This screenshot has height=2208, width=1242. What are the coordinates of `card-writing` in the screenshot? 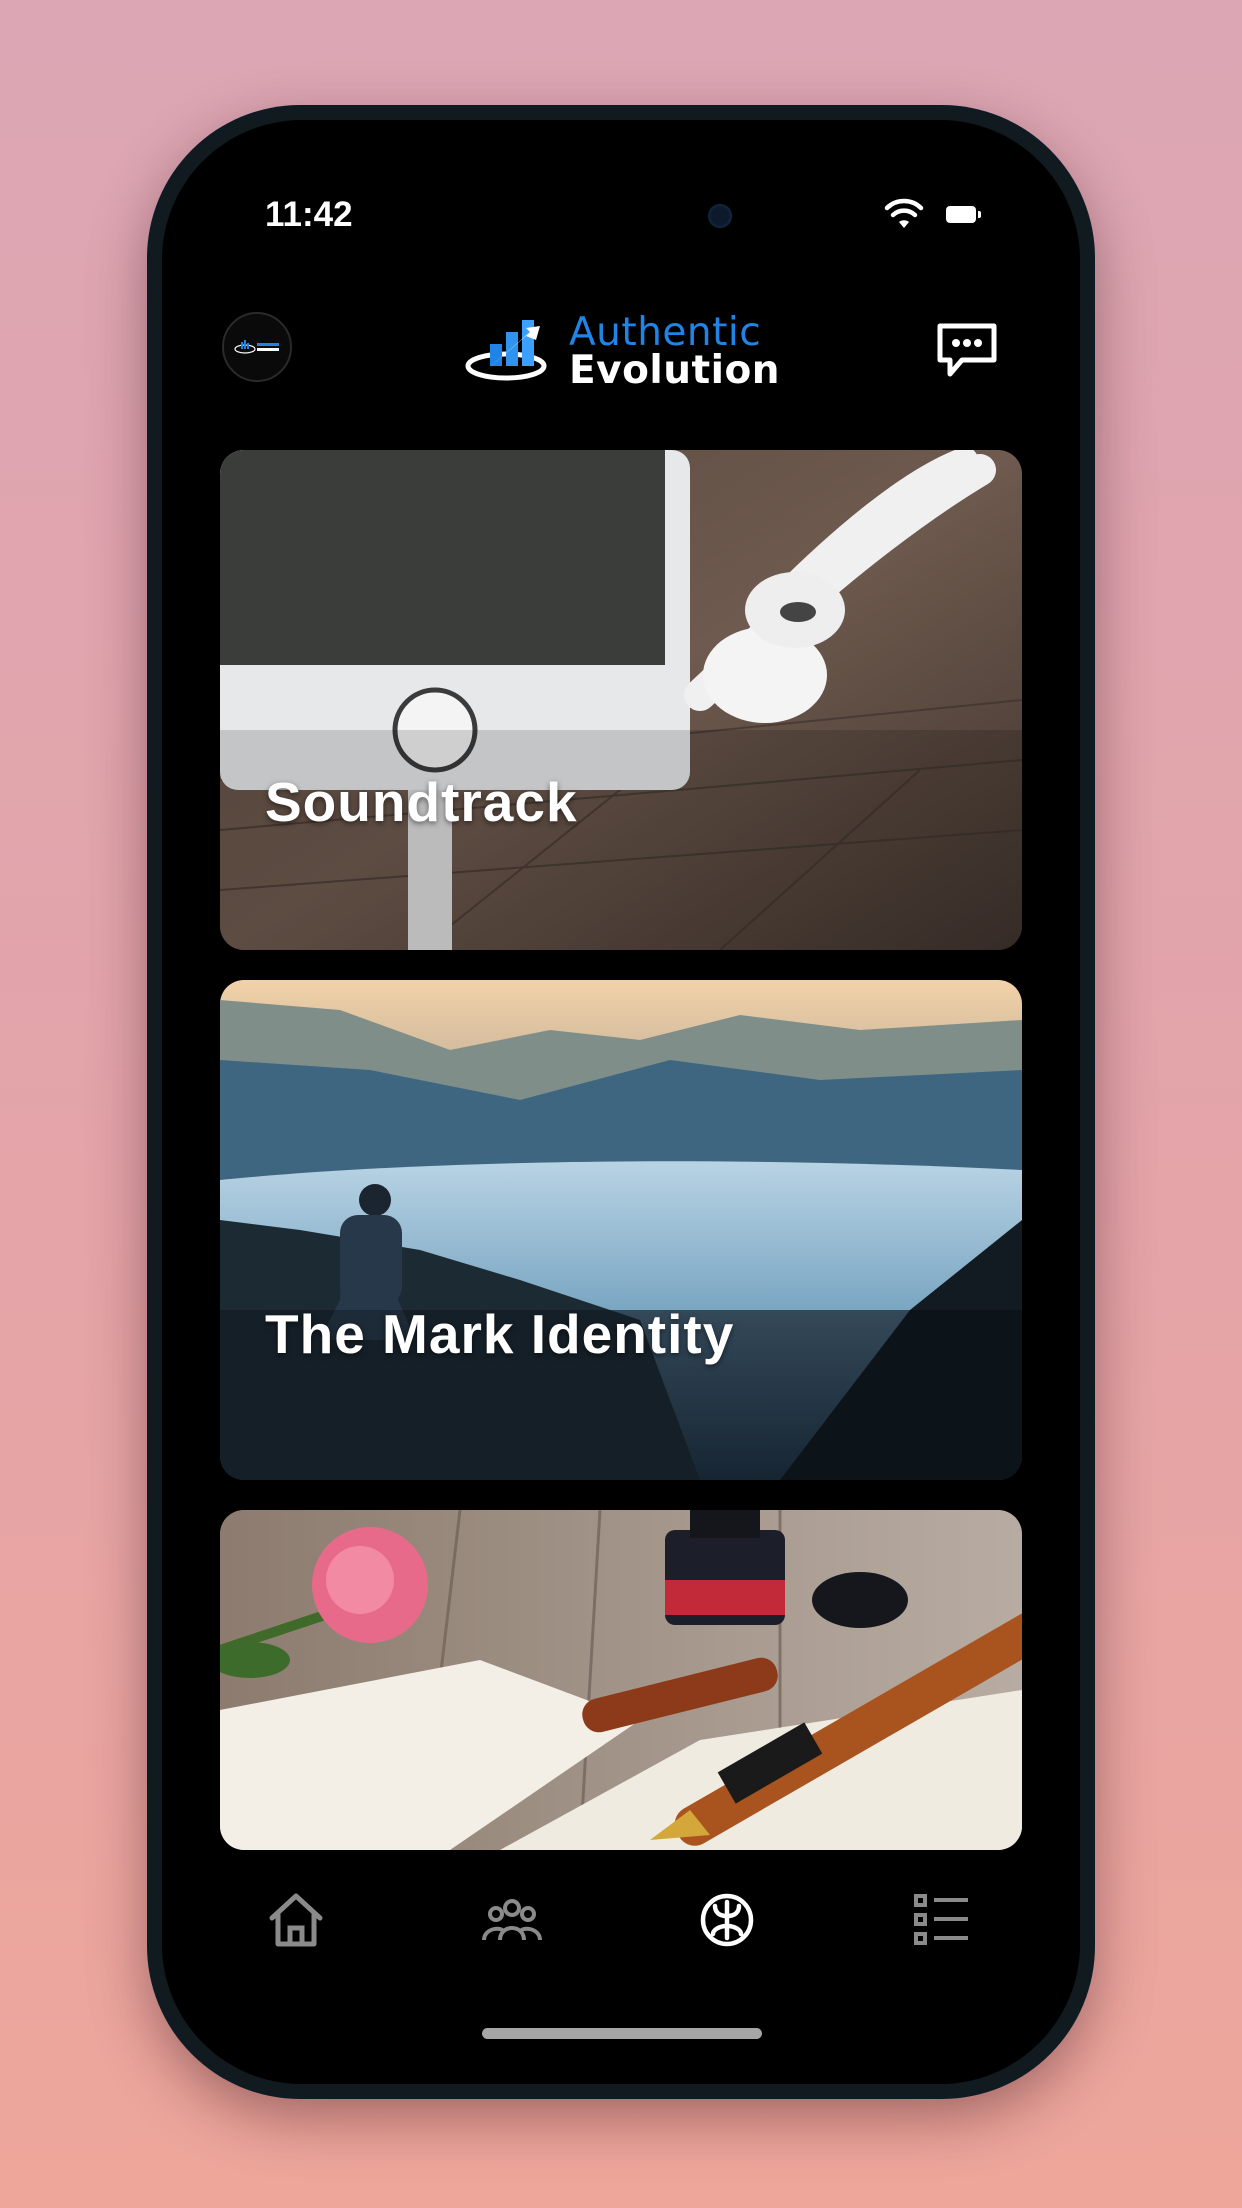 It's located at (621, 1680).